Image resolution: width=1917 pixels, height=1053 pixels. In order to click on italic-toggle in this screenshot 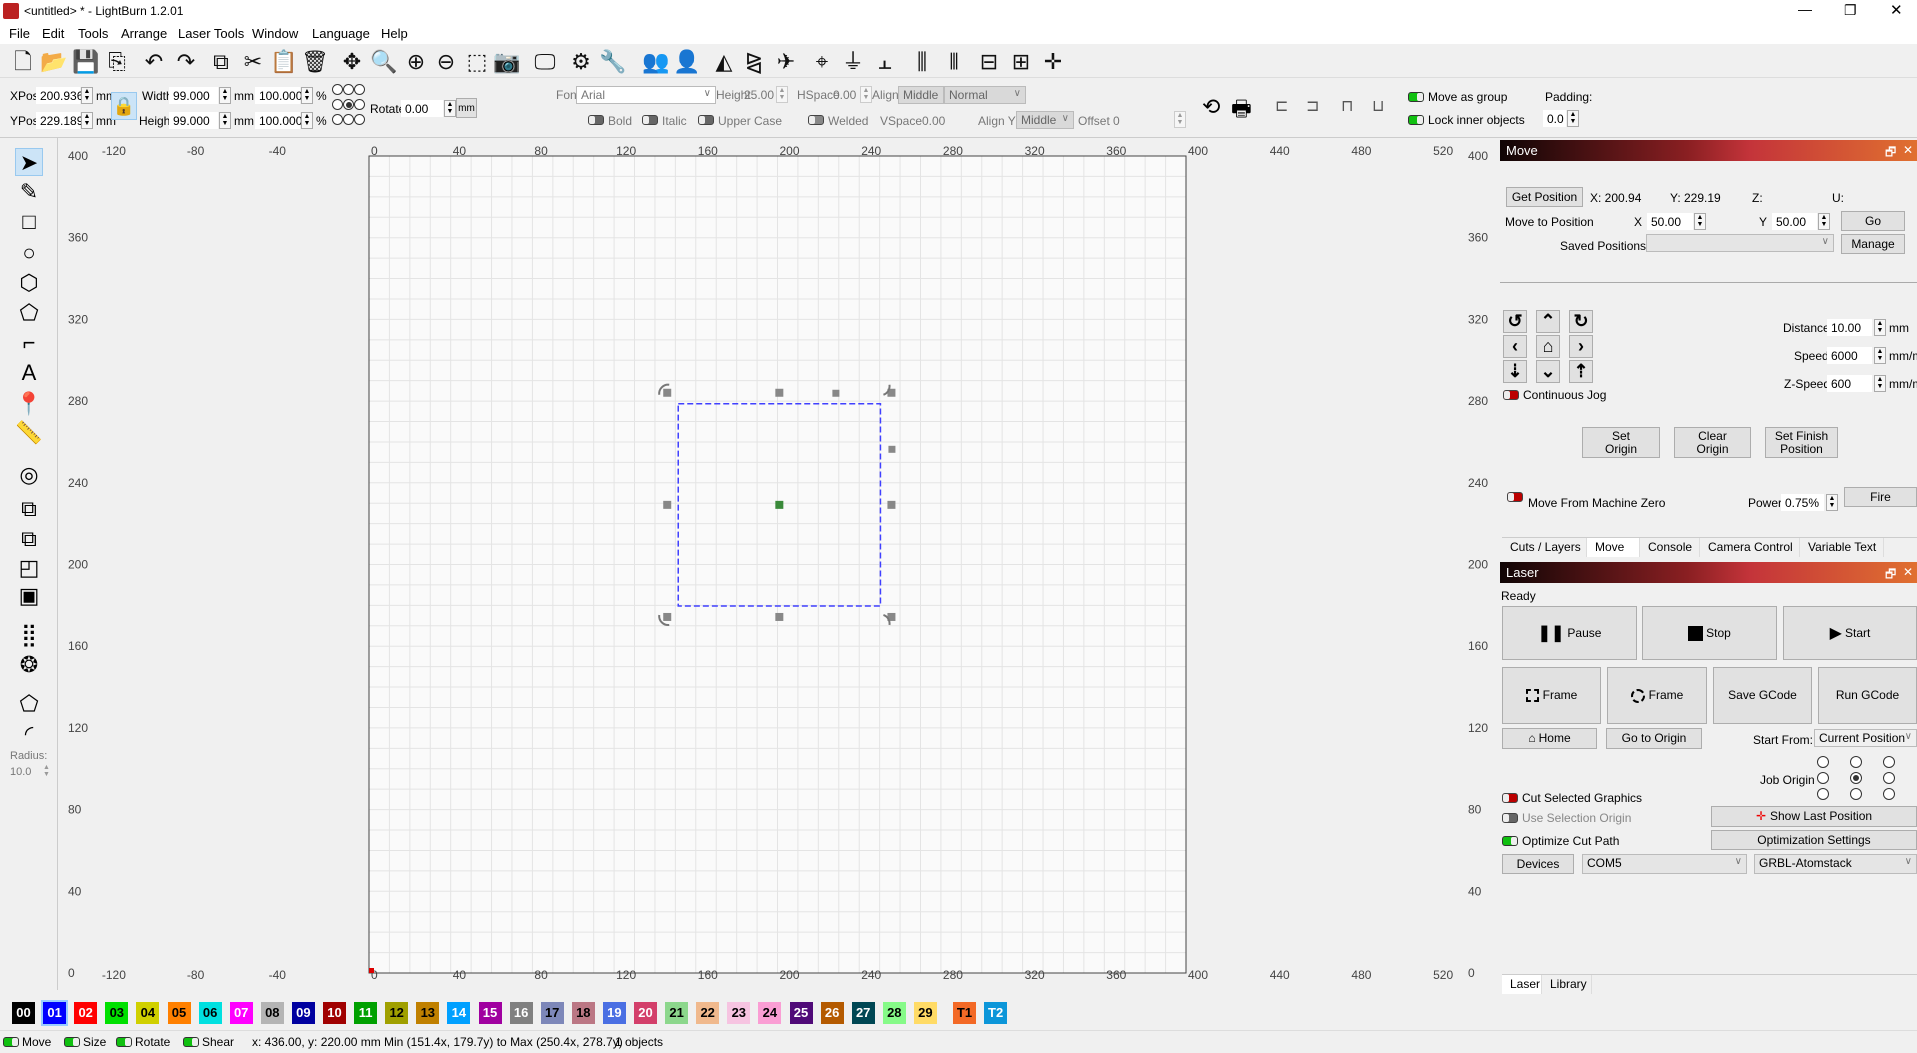, I will do `click(650, 120)`.